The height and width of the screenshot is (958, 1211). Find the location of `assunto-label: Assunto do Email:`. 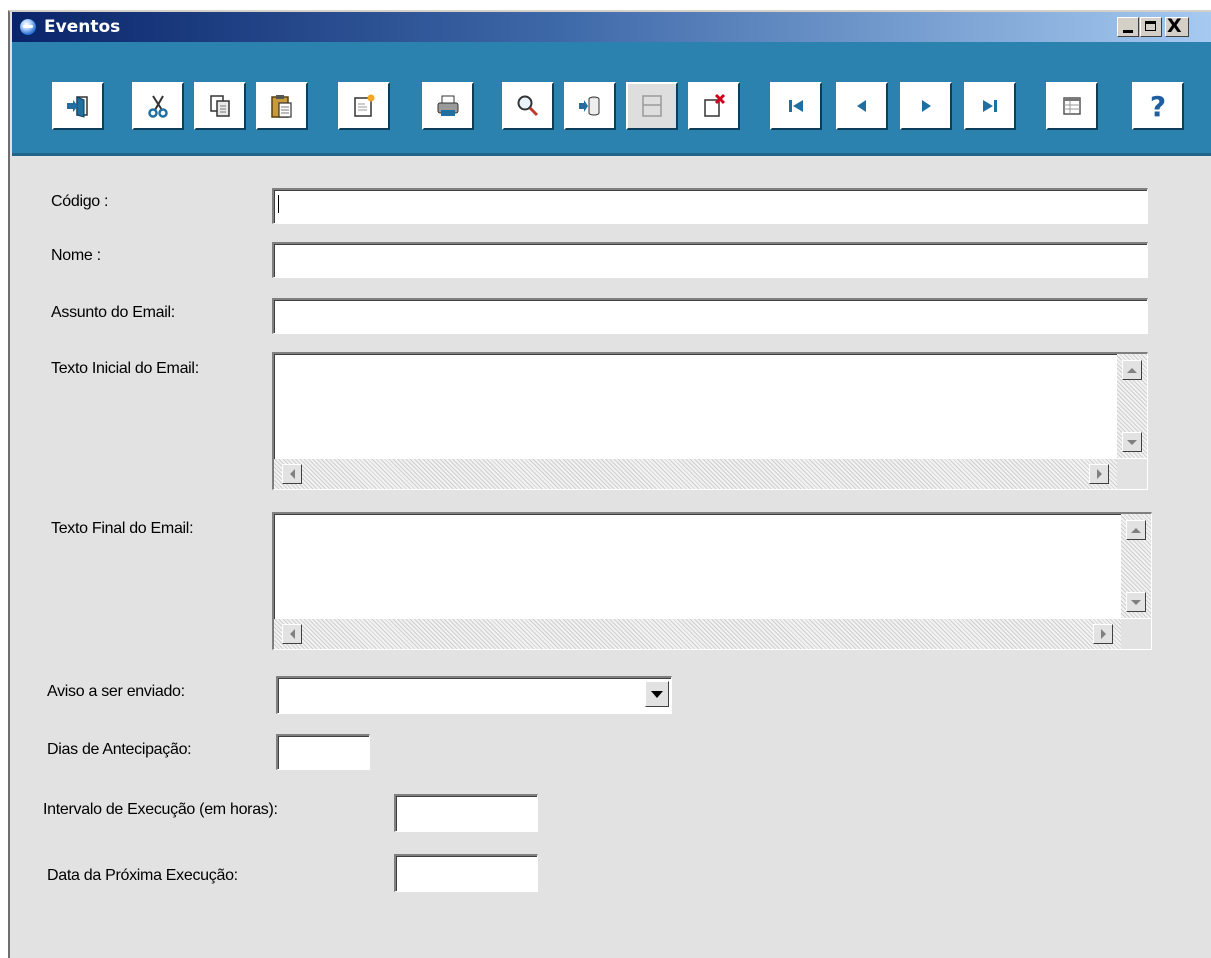

assunto-label: Assunto do Email: is located at coordinates (113, 312).